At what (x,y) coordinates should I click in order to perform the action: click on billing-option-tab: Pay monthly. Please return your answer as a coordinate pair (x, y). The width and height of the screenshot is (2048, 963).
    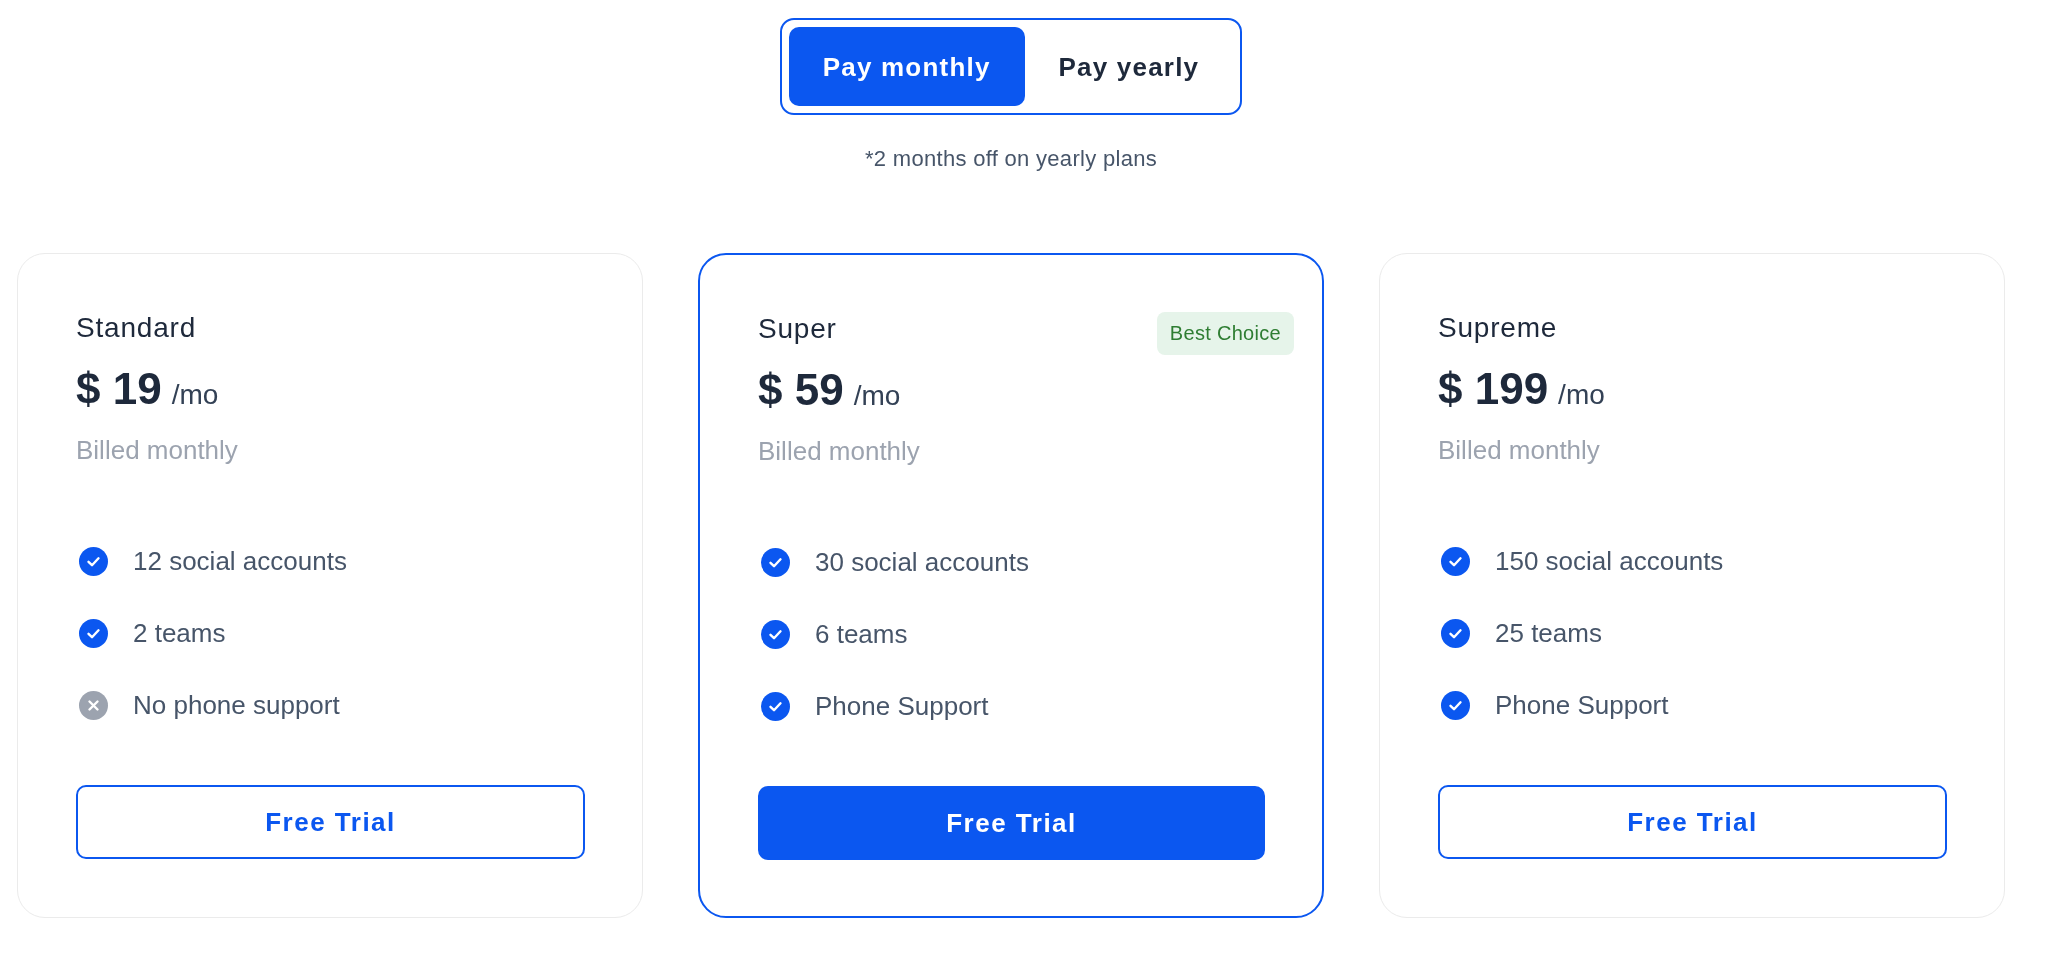
    Looking at the image, I should click on (906, 66).